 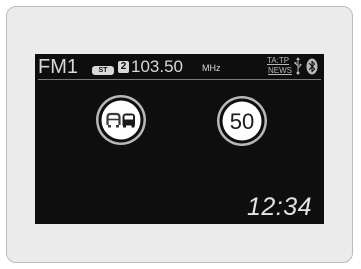 What do you see at coordinates (157, 66) in the screenshot?
I see `frequency-value: 103.50` at bounding box center [157, 66].